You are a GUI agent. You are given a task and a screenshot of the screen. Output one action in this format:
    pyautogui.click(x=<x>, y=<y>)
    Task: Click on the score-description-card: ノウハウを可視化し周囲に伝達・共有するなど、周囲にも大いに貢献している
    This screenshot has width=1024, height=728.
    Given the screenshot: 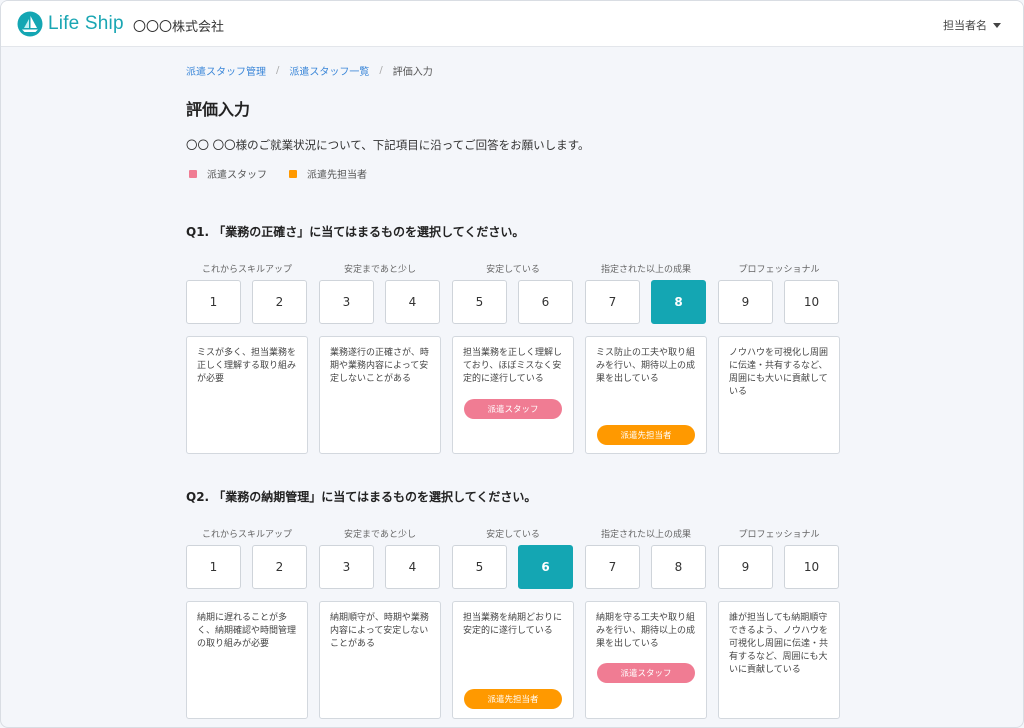 What is the action you would take?
    pyautogui.click(x=779, y=395)
    